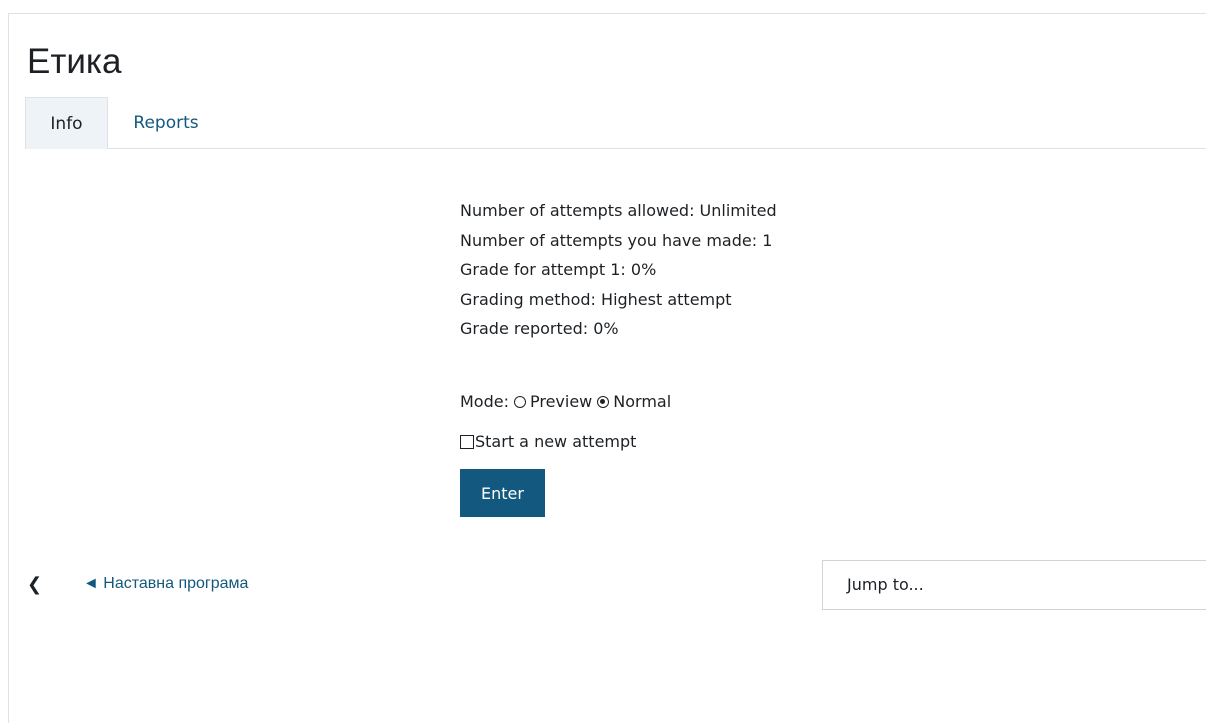  I want to click on mode-selector: Mode: Preview Normal, so click(565, 402).